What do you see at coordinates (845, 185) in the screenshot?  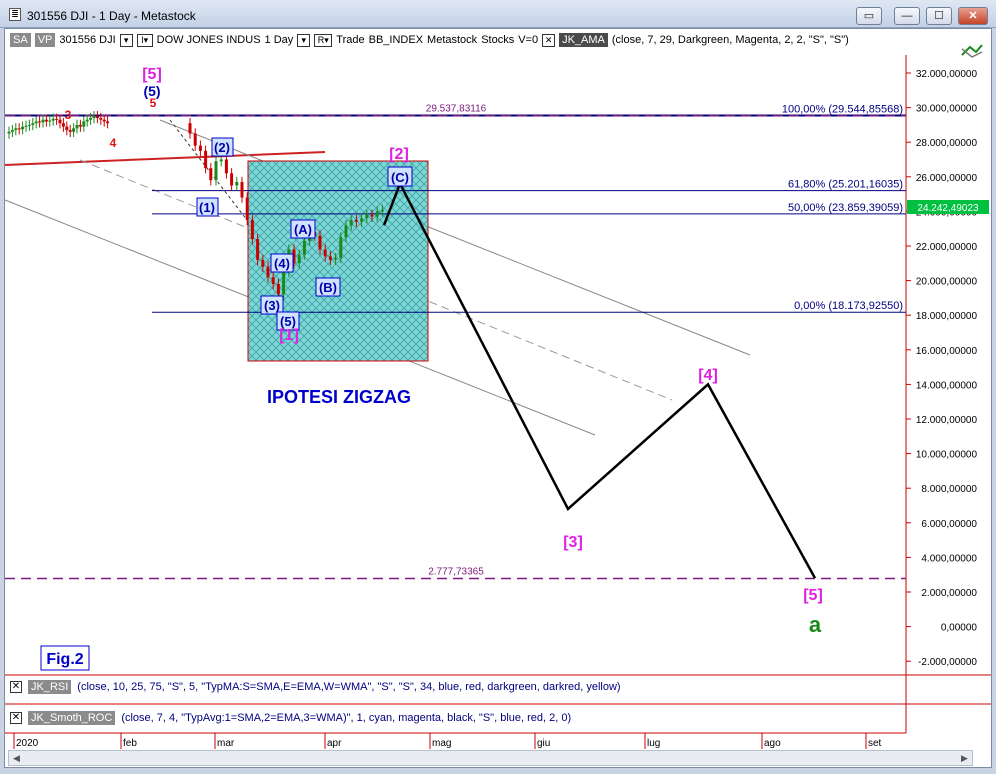 I see `fib-level-label: 61,80% (25.201,16035)` at bounding box center [845, 185].